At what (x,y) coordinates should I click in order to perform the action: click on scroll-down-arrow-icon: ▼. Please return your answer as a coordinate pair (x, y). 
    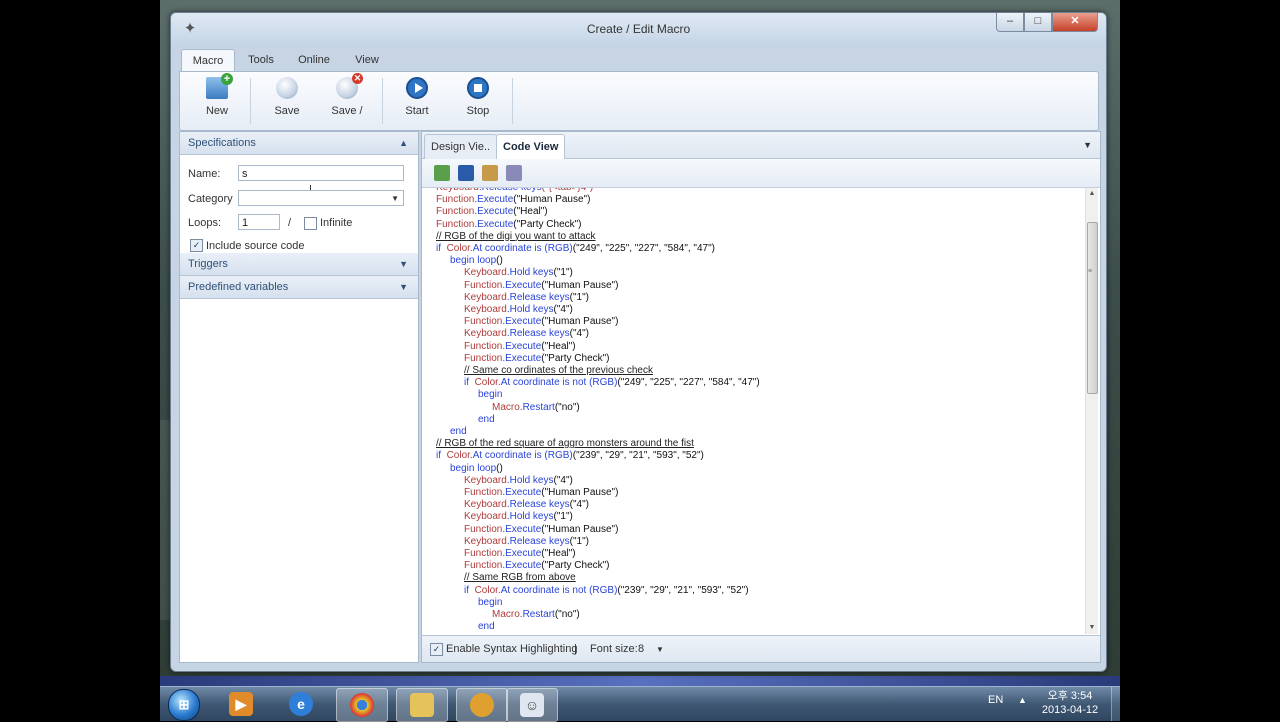
    Looking at the image, I should click on (1092, 628).